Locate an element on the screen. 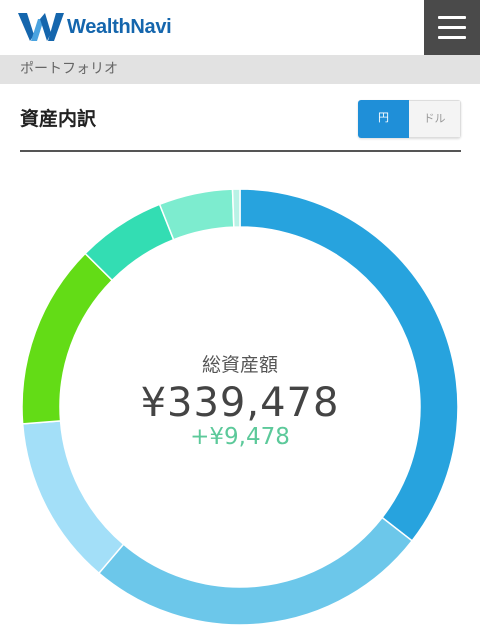 The width and height of the screenshot is (480, 631). total-assets-summary: 総資産額 ¥339,478 +¥9,478 is located at coordinates (240, 400).